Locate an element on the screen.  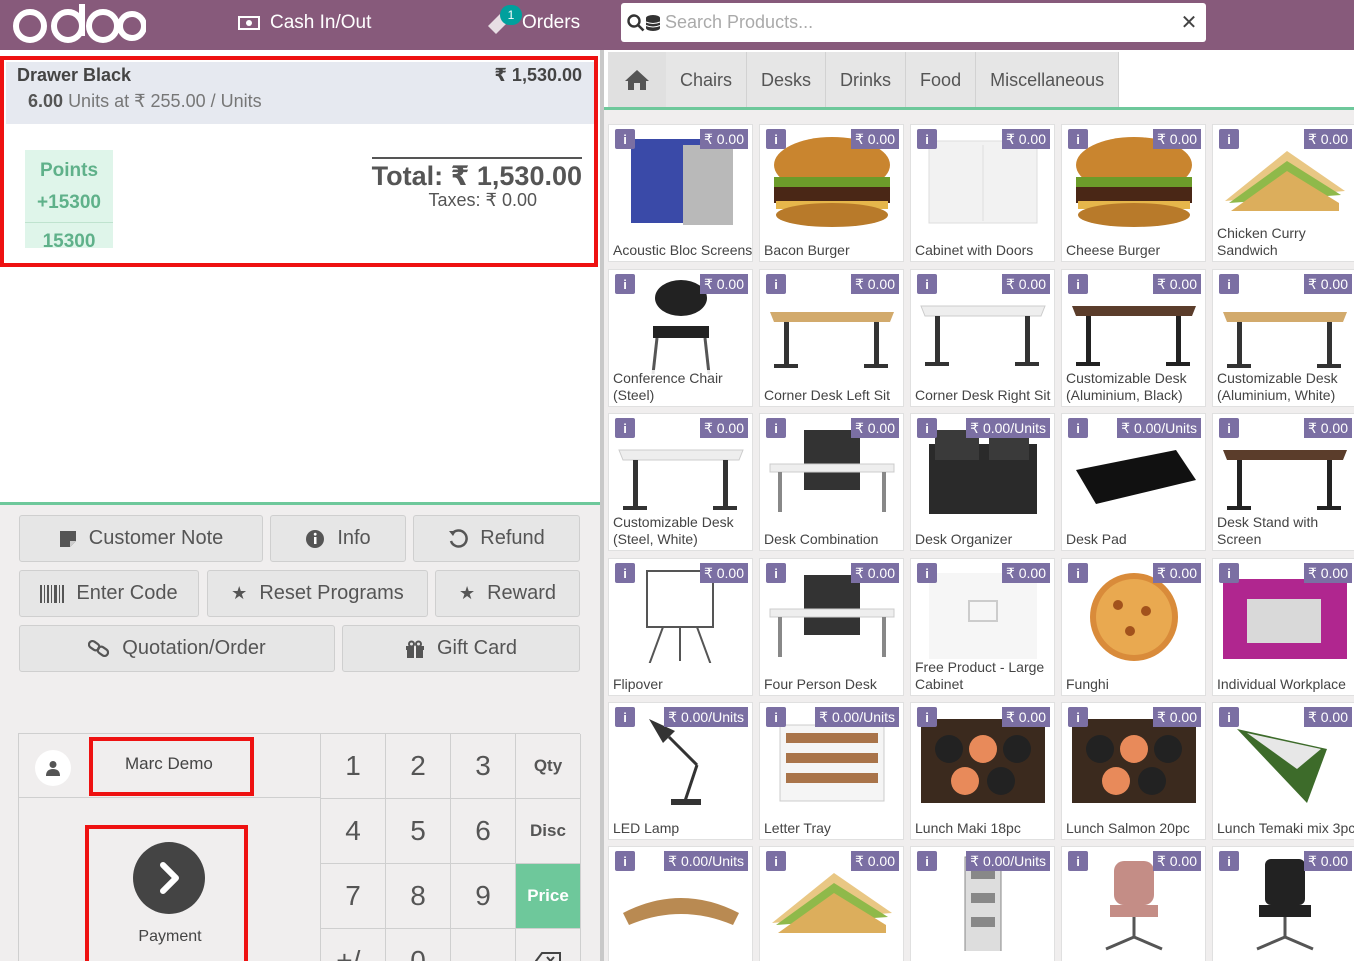
numpad-key-2: 2 is located at coordinates (418, 766).